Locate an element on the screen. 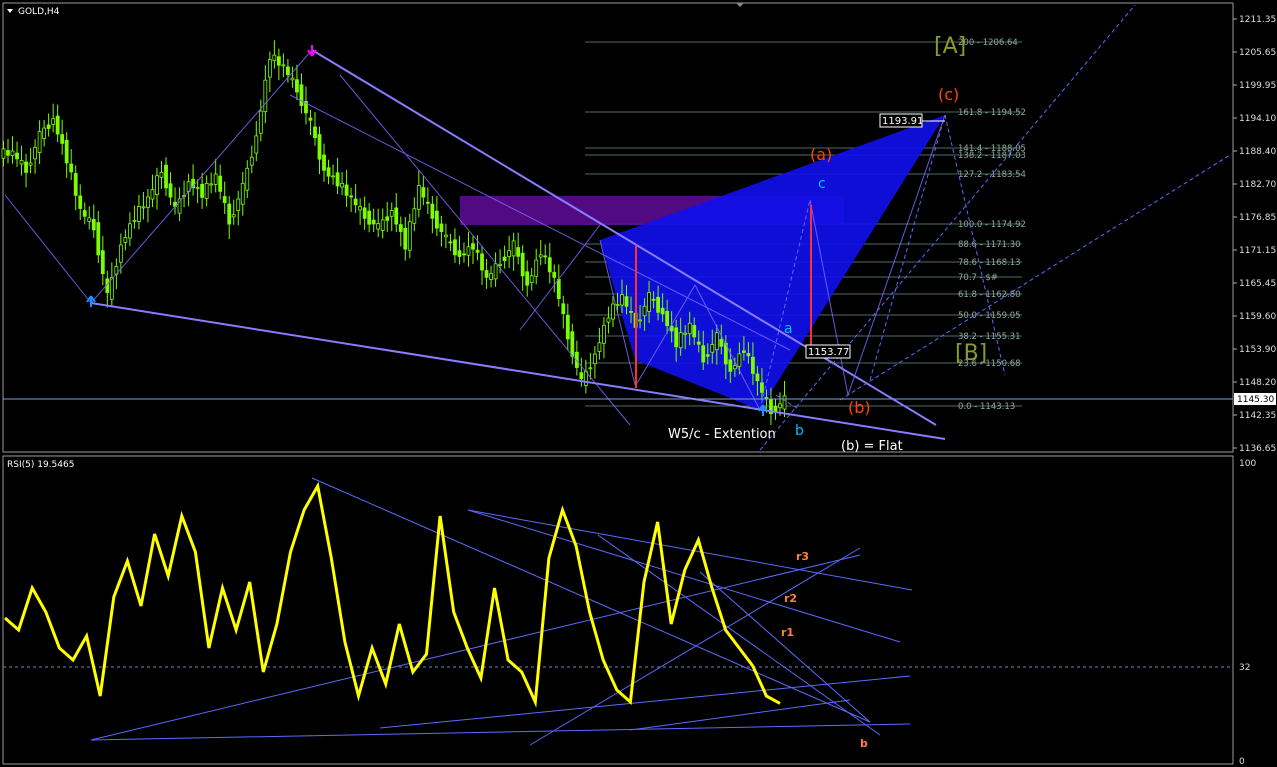  rsi-b-label: b is located at coordinates (864, 743).